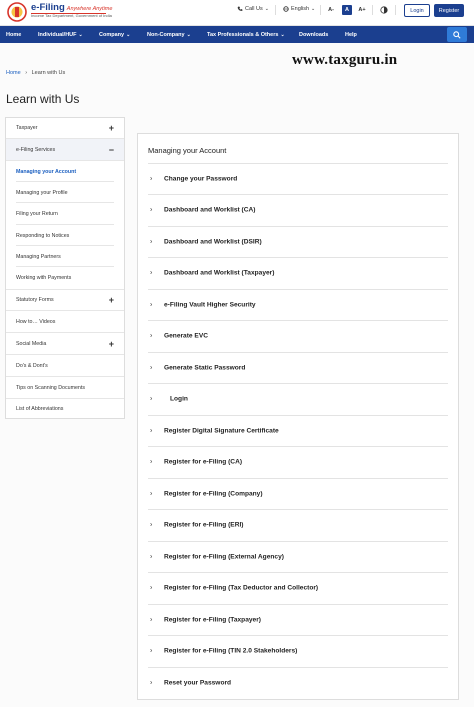 The height and width of the screenshot is (707, 474). Describe the element at coordinates (298, 461) in the screenshot. I see `accordion-item-register-ca: › Register for e-Filing (CA)` at that location.